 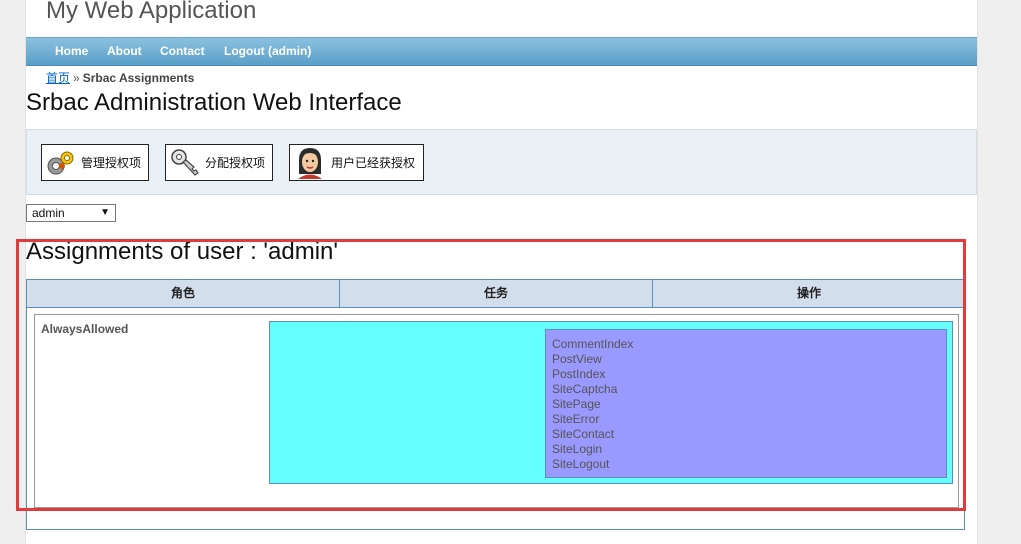 I want to click on column-header-tasks: 任务, so click(x=495, y=293).